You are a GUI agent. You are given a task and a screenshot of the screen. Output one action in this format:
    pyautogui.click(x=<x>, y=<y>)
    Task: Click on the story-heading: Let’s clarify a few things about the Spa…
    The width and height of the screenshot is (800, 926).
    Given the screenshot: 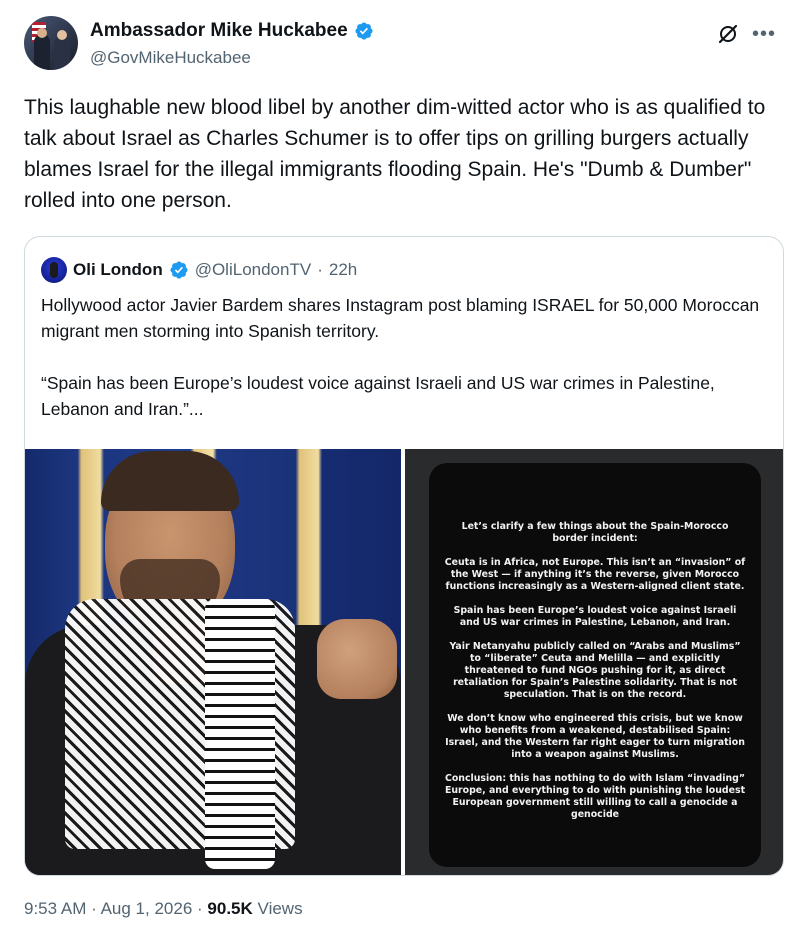 What is the action you would take?
    pyautogui.click(x=595, y=532)
    